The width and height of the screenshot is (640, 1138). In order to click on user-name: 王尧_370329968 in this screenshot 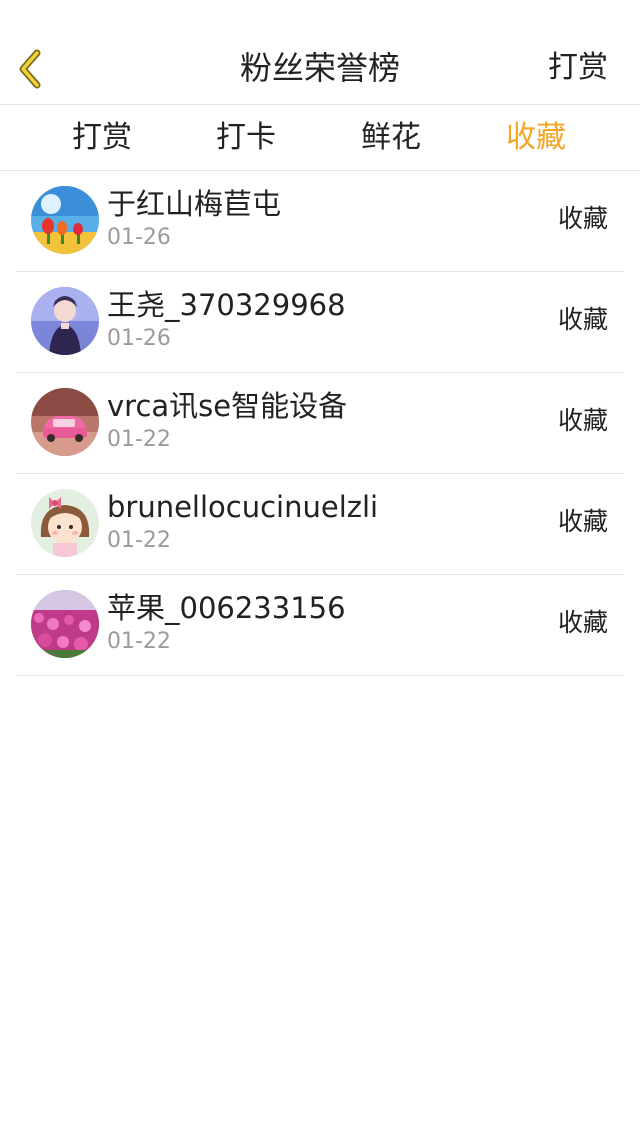, I will do `click(226, 305)`.